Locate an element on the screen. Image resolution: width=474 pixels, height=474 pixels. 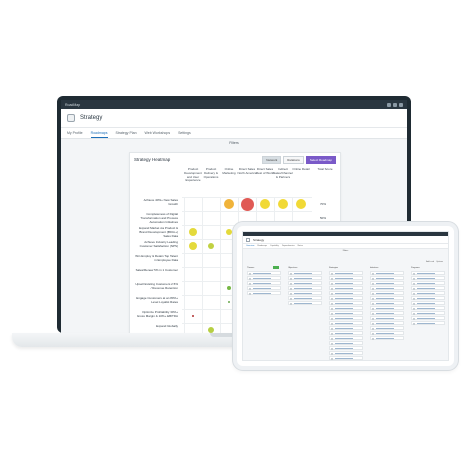
help-icon is located at coordinates (395, 104).